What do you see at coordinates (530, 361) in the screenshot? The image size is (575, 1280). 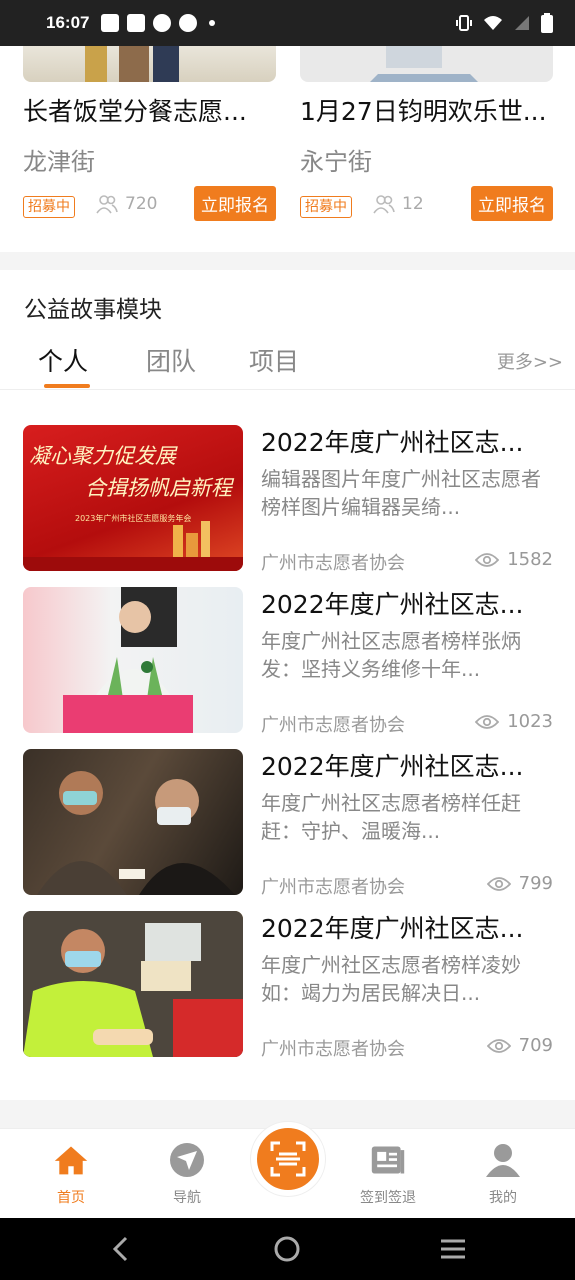 I see `more-link: 更多>>` at bounding box center [530, 361].